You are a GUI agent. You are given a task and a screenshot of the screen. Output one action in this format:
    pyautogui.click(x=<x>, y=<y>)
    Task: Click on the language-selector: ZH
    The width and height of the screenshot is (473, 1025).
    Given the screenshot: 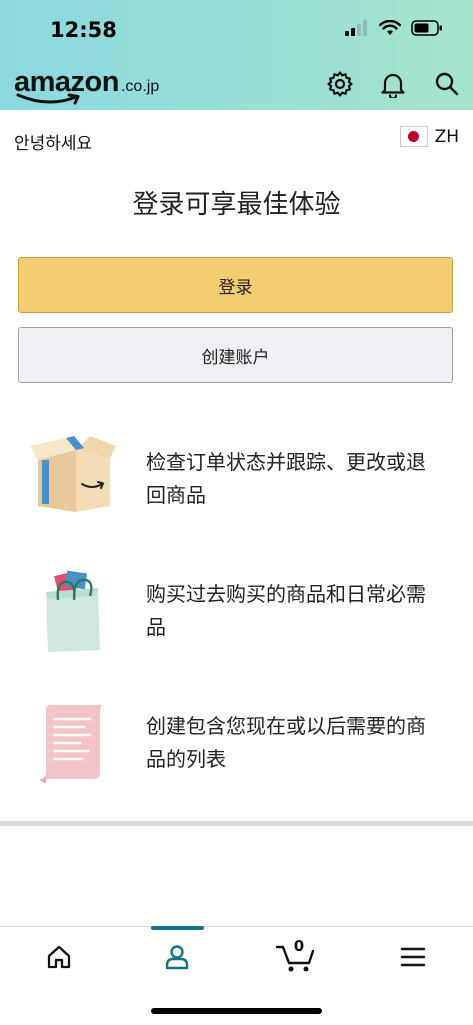 What is the action you would take?
    pyautogui.click(x=429, y=136)
    